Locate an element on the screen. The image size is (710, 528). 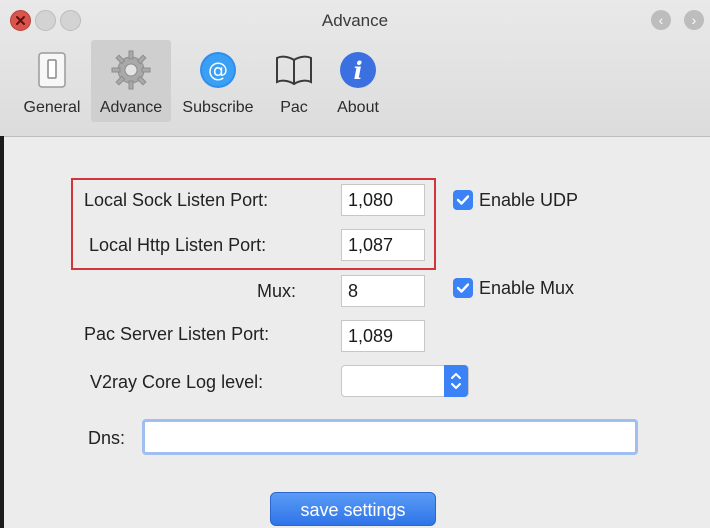
forward-button: › is located at coordinates (694, 20).